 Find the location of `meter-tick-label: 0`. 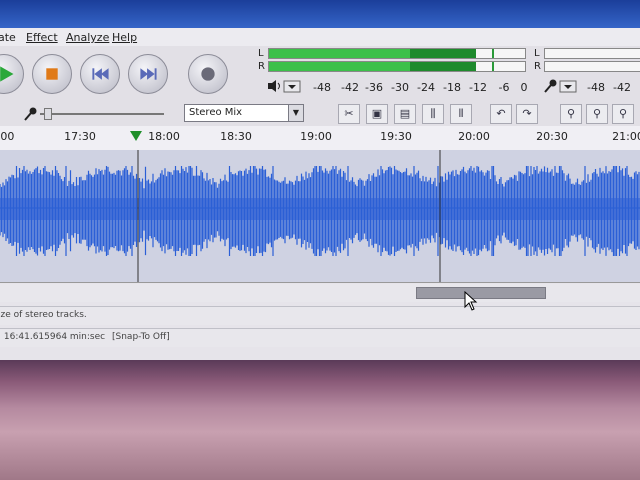

meter-tick-label: 0 is located at coordinates (524, 87).